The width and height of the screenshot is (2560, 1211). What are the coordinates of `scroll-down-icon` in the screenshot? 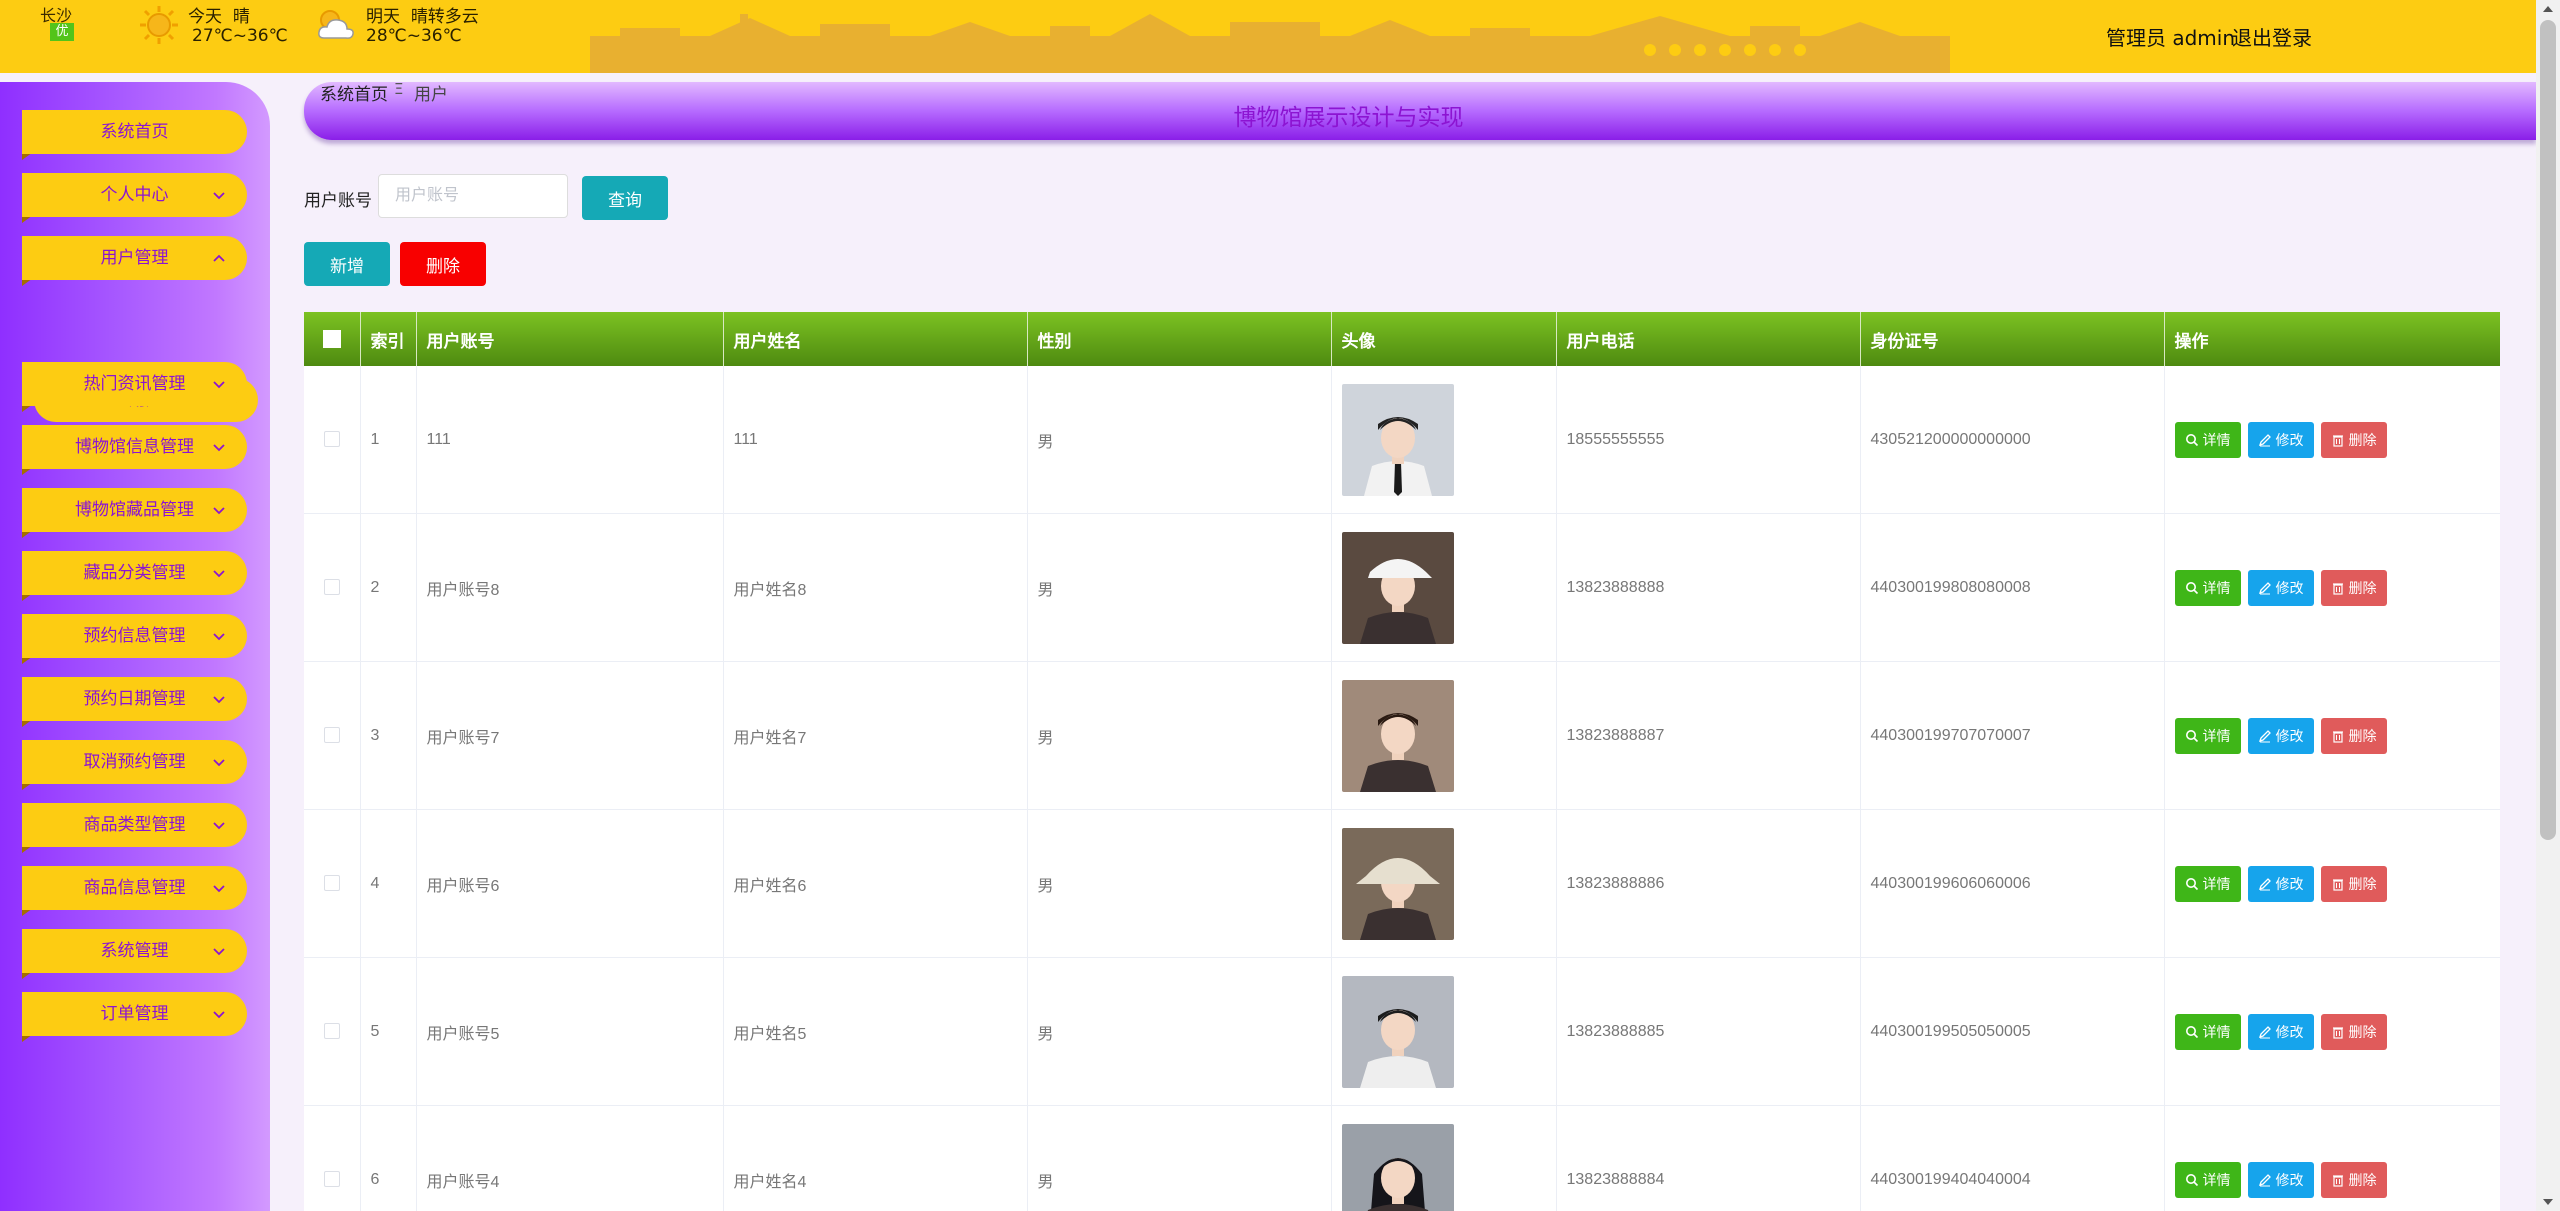 It's located at (2548, 1202).